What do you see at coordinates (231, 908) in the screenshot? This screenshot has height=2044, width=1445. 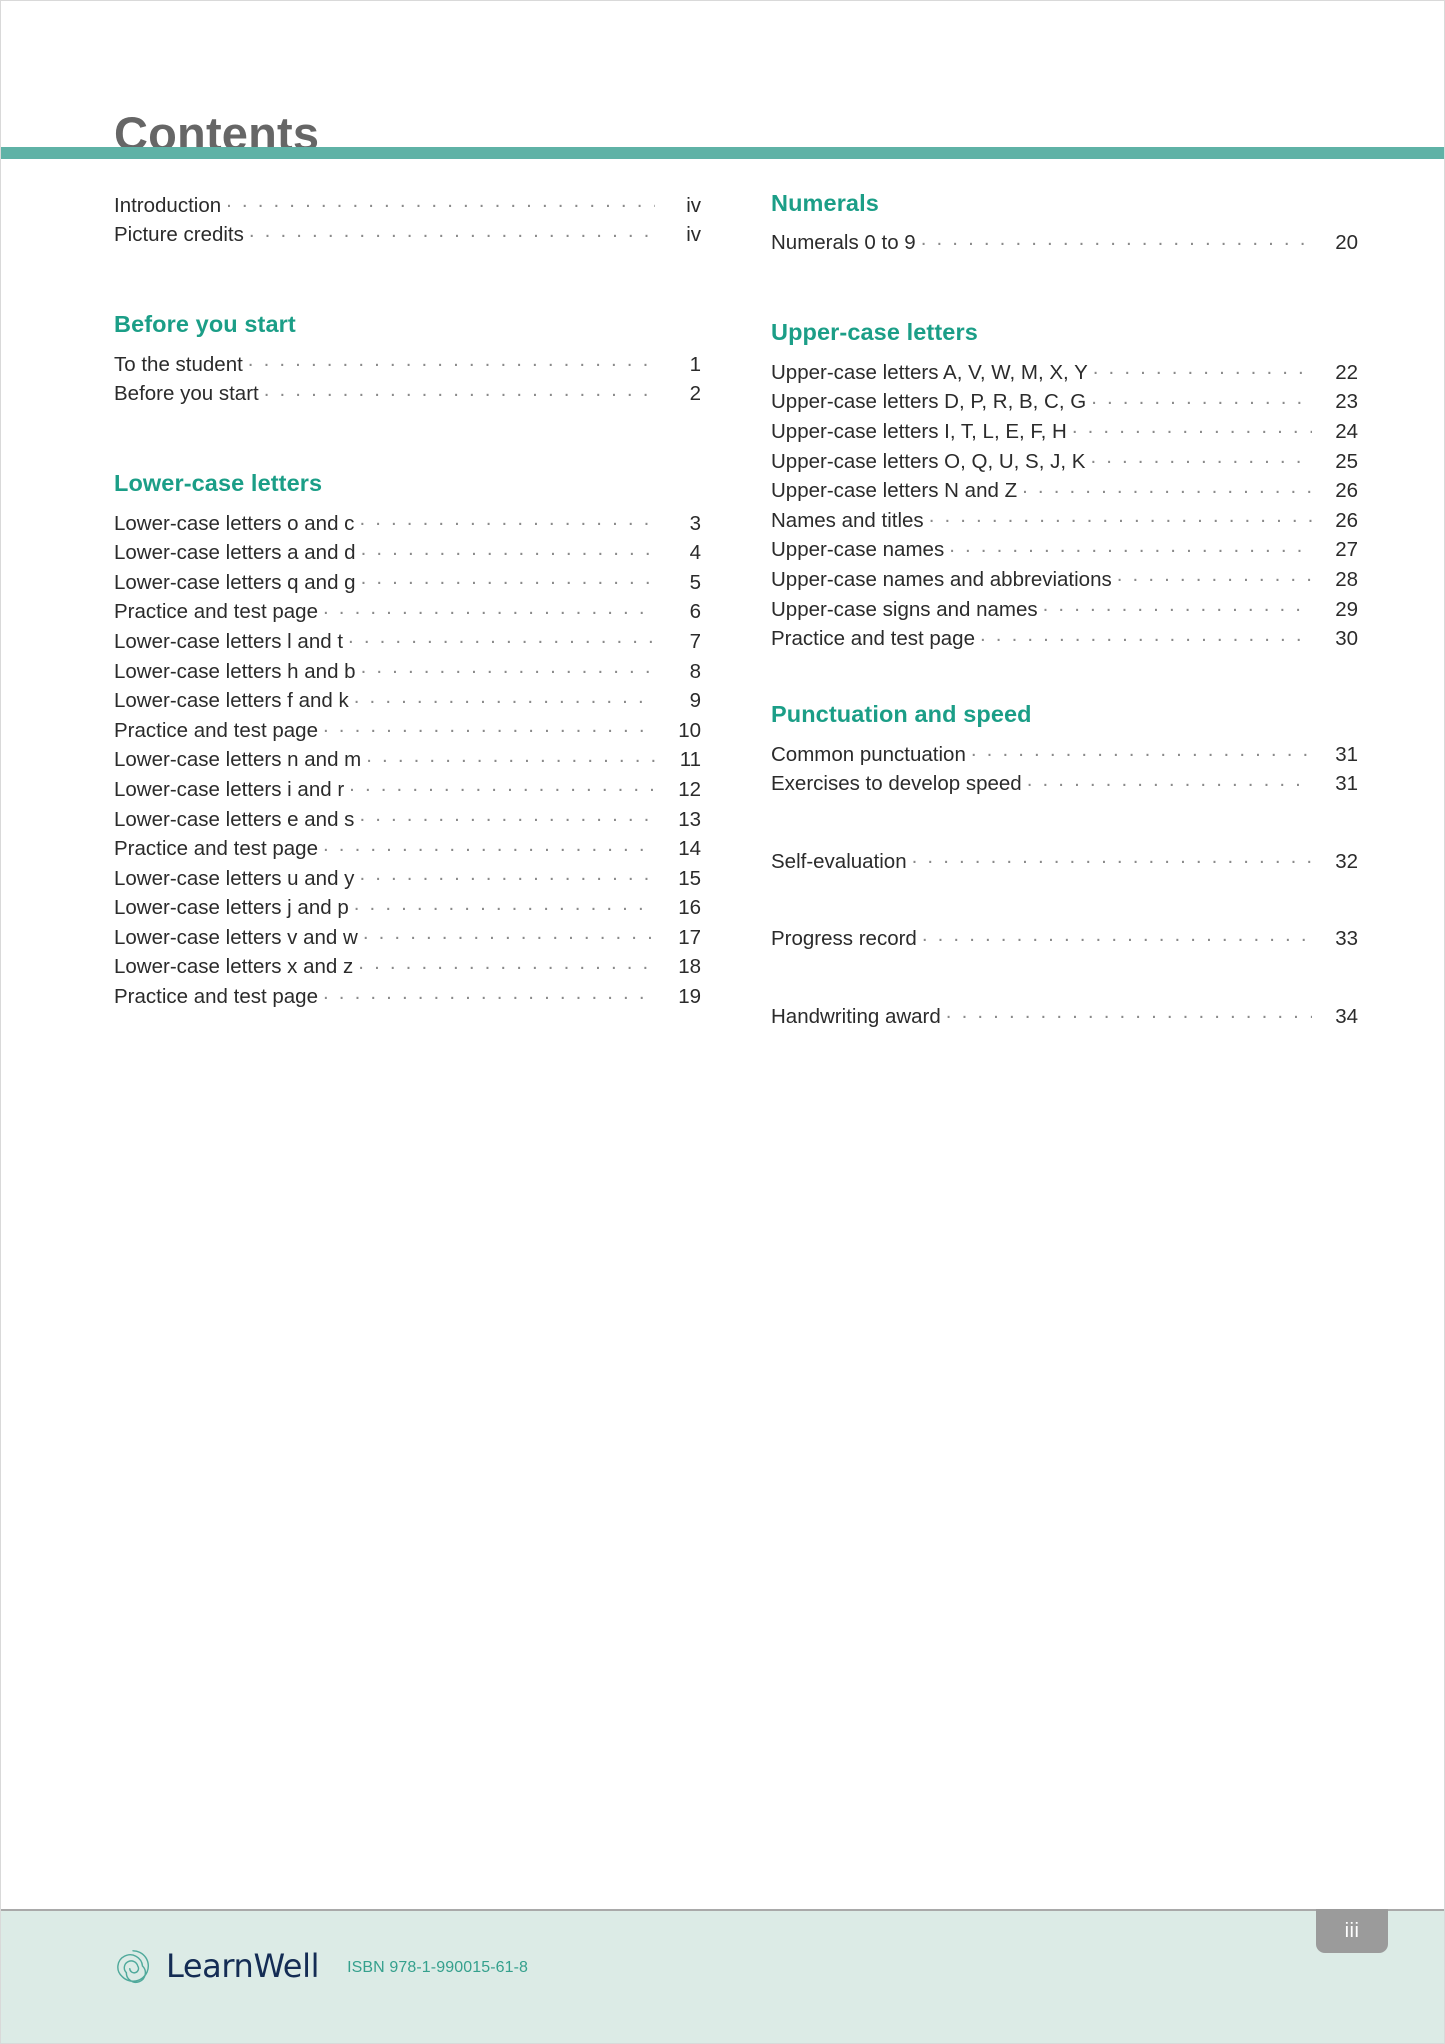 I see `toc-entry-label: Lower-case letters j and p` at bounding box center [231, 908].